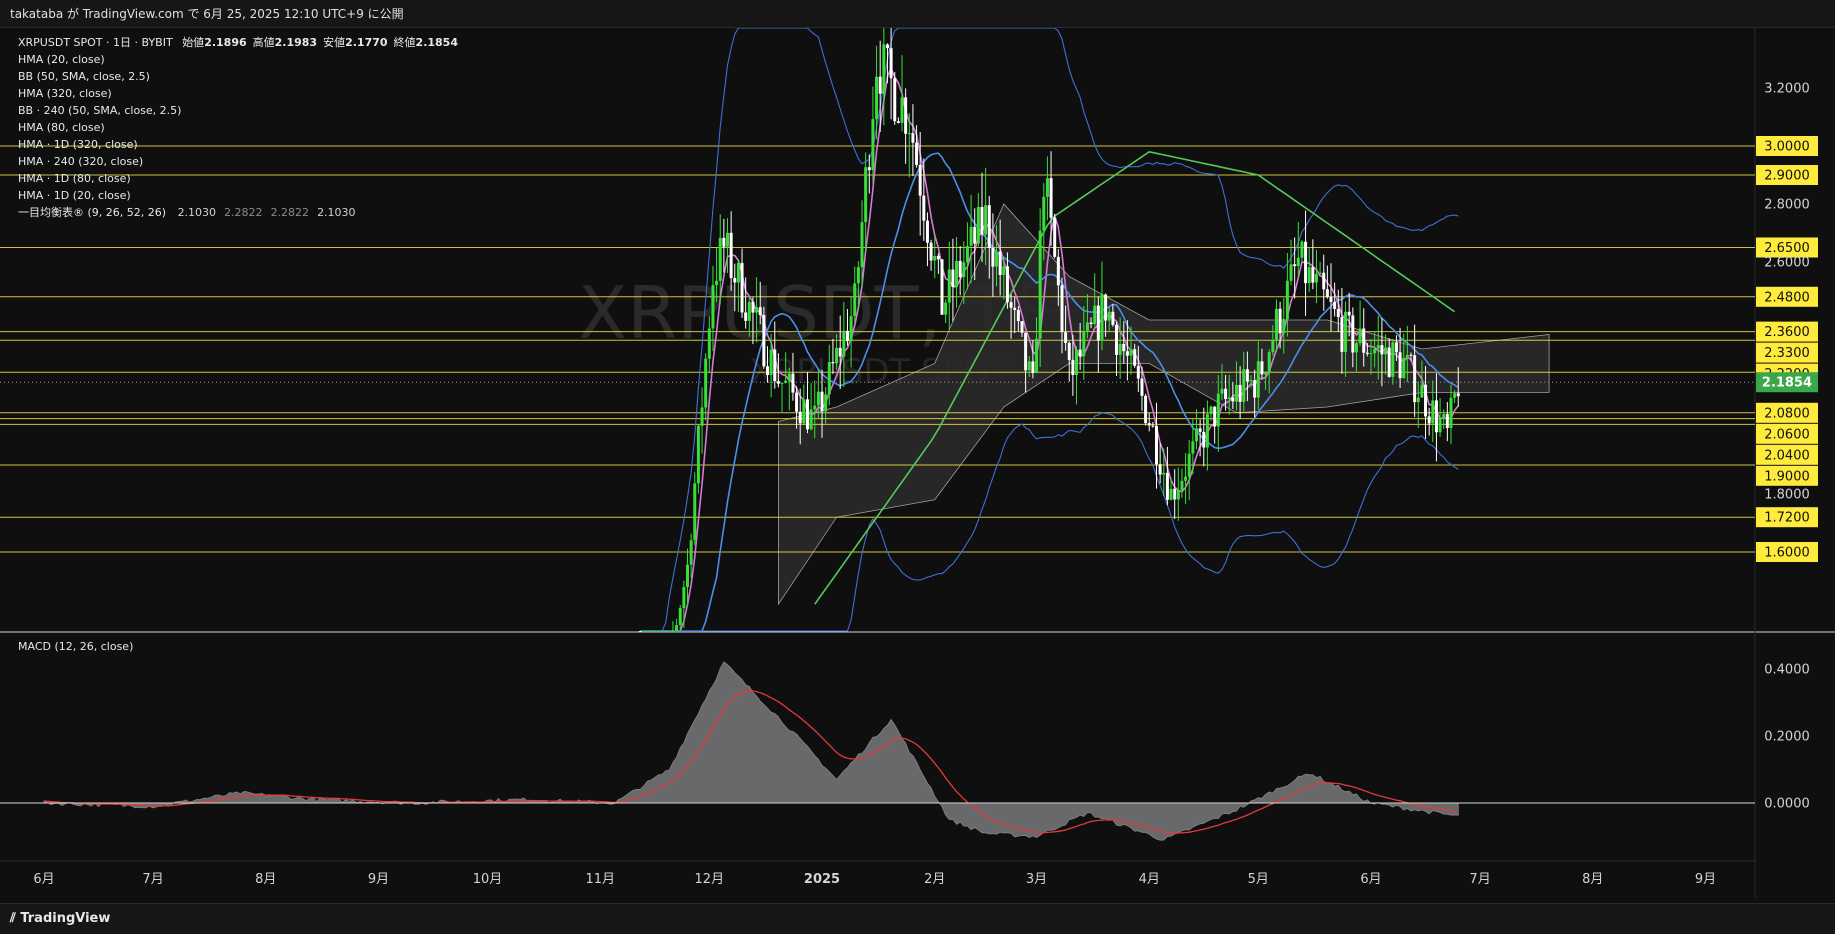 This screenshot has height=934, width=1835. What do you see at coordinates (238, 178) in the screenshot?
I see `indicator-label: HMA · 1D (80, close)` at bounding box center [238, 178].